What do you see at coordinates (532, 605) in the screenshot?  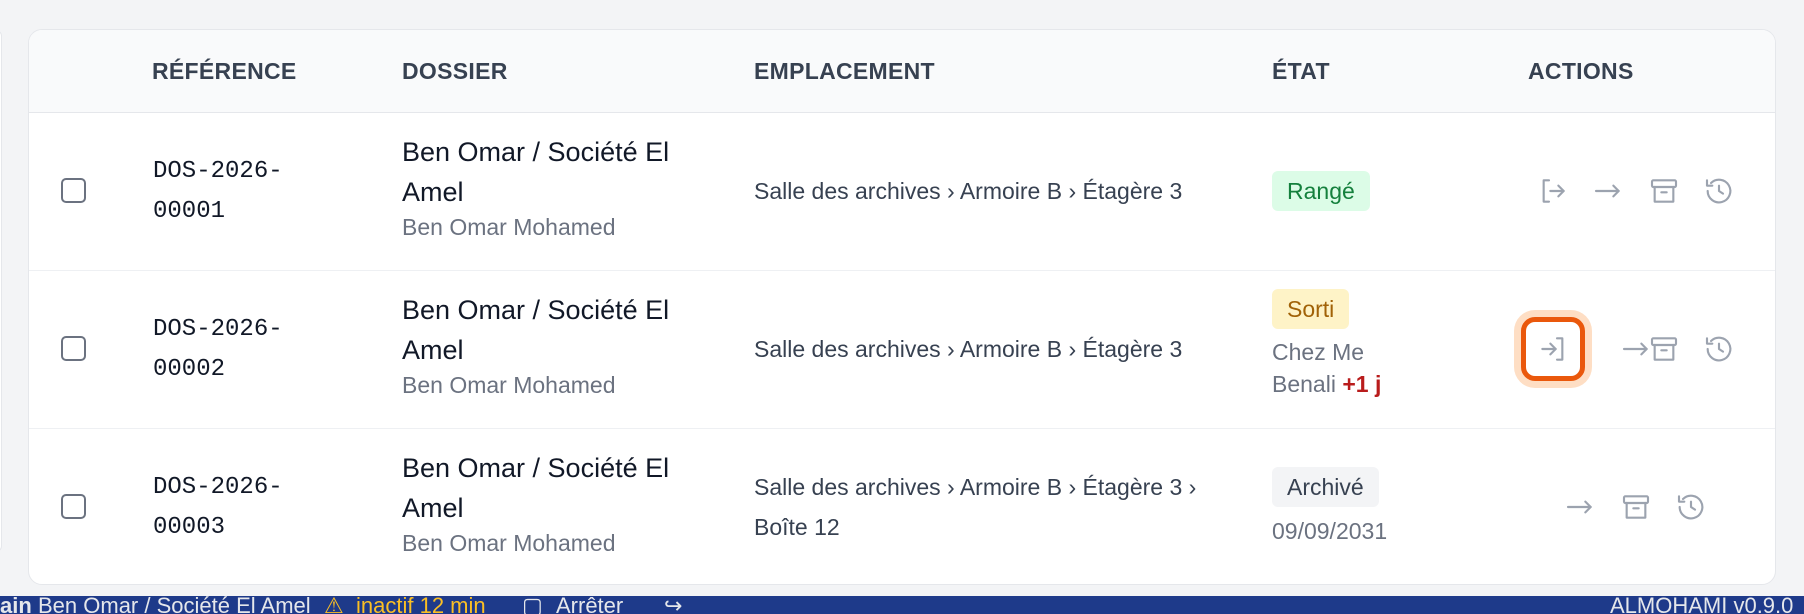 I see `stop-square-icon: ▢` at bounding box center [532, 605].